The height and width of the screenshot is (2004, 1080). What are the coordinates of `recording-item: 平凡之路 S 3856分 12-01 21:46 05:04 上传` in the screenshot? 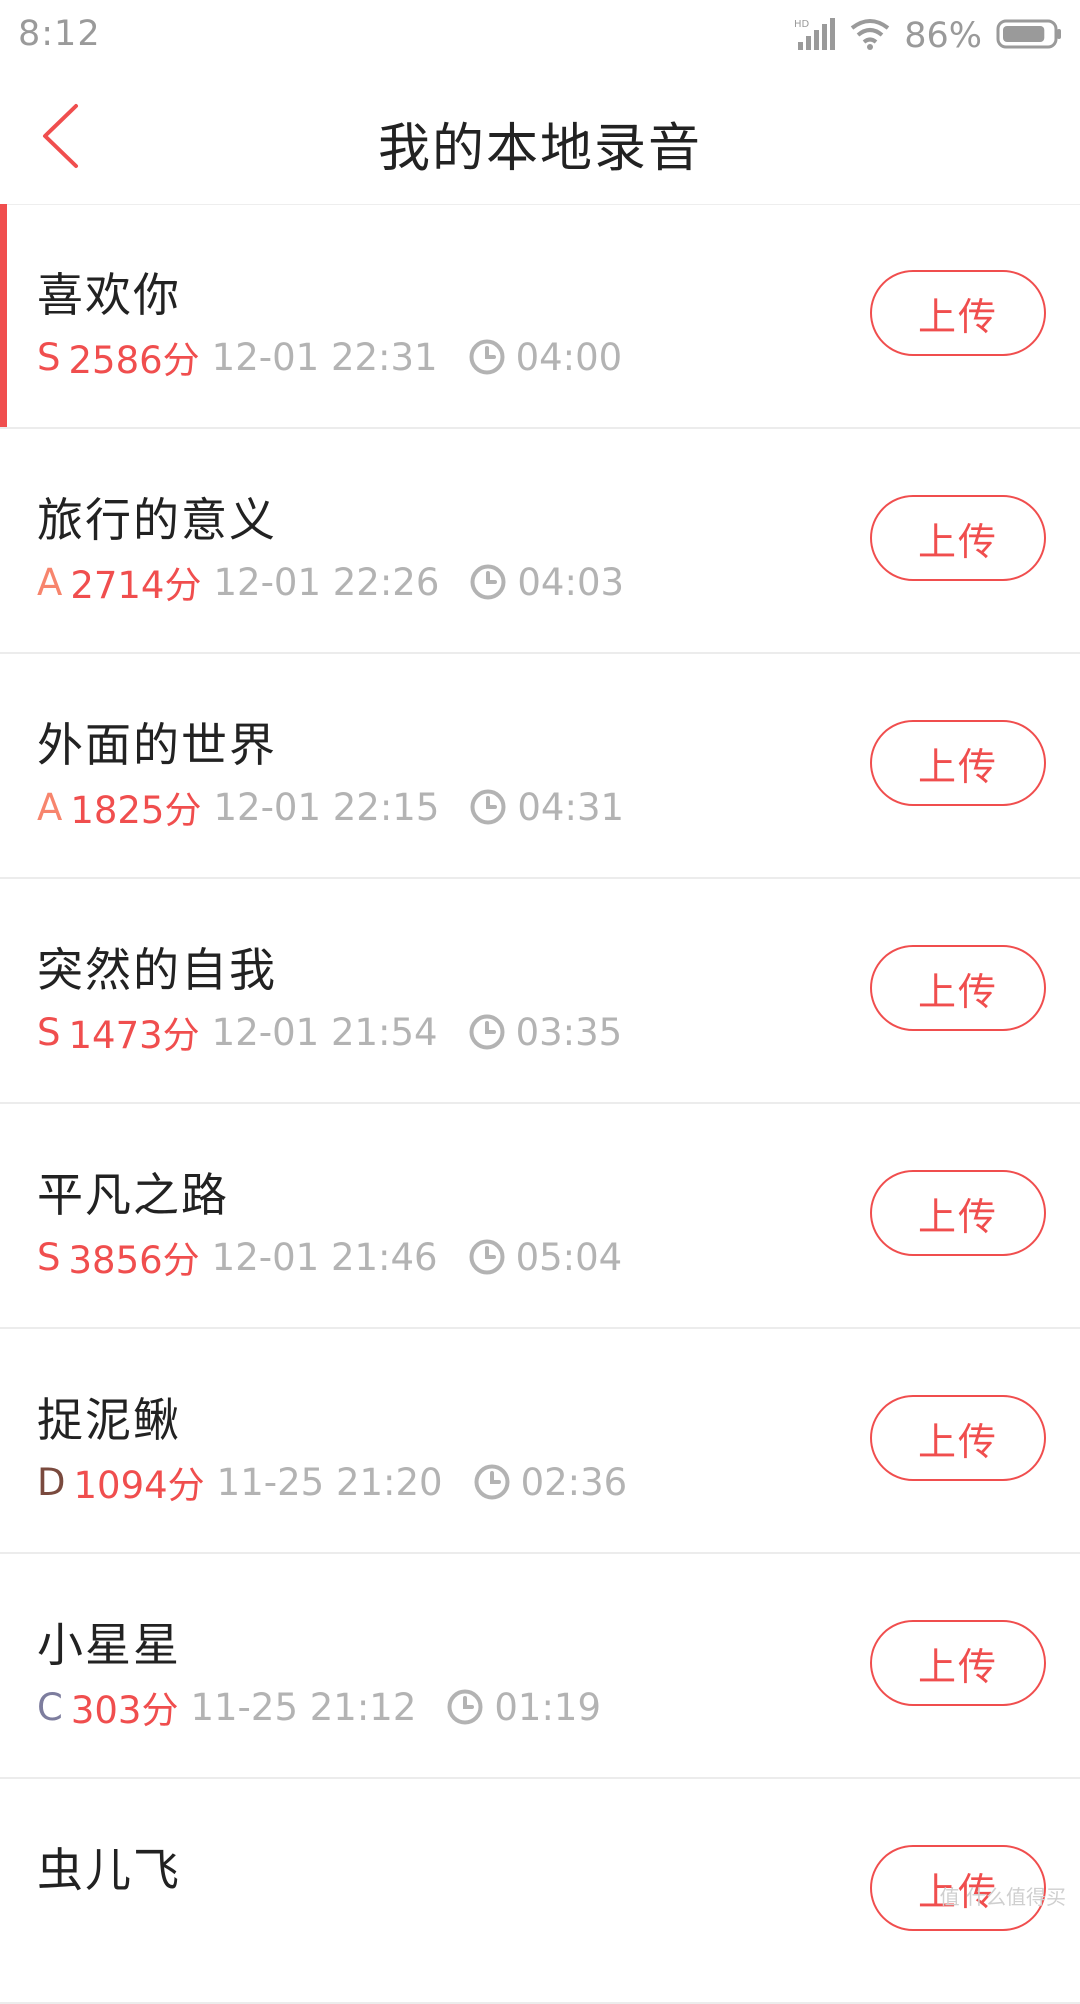 It's located at (540, 1216).